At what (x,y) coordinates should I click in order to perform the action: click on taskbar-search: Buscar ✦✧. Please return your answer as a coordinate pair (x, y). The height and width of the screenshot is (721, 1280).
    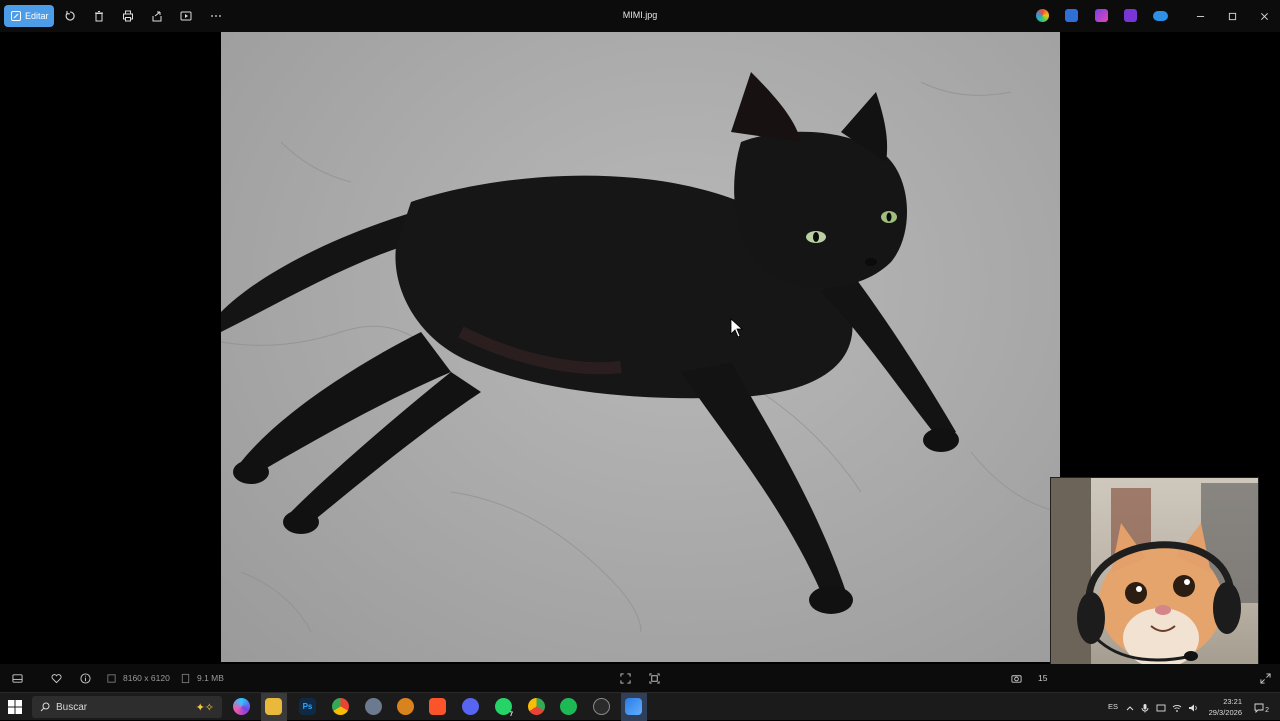
    Looking at the image, I should click on (127, 707).